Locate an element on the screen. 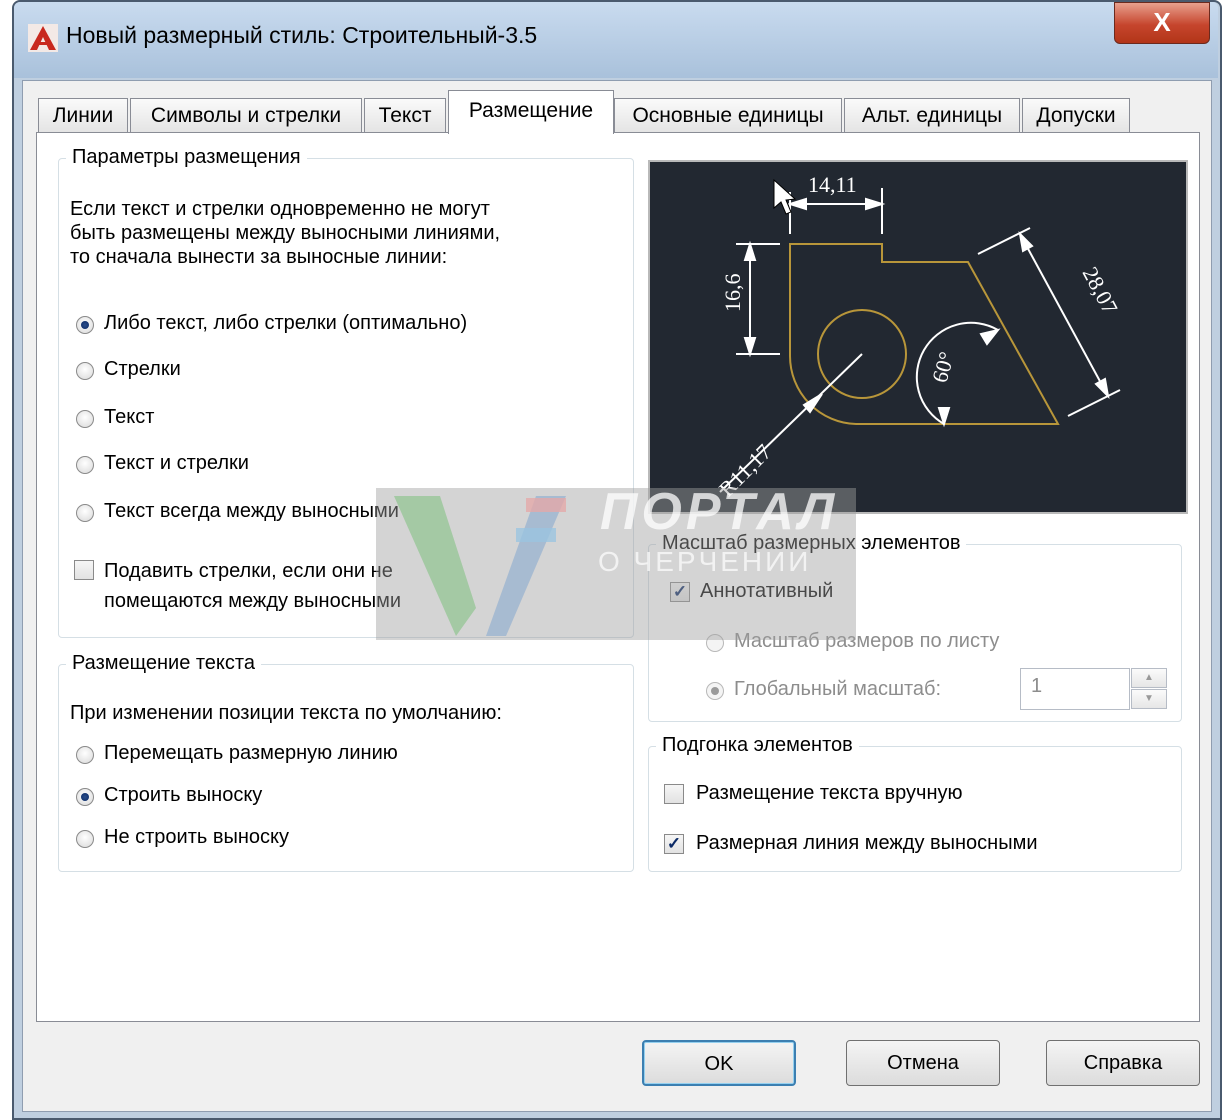  help-button: Справка is located at coordinates (1123, 1063).